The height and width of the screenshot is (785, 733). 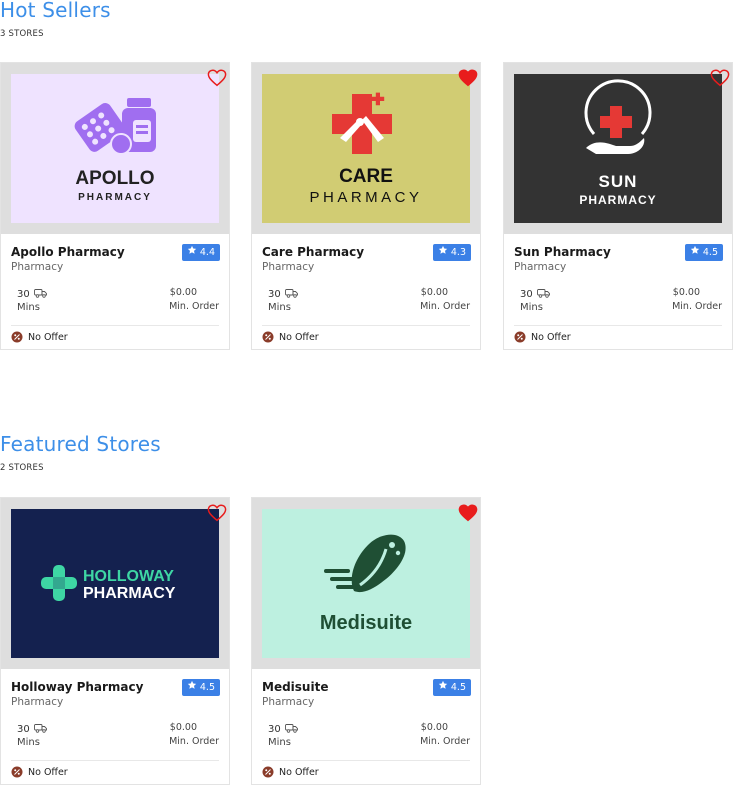 I want to click on rating-value: 4.4, so click(x=207, y=252).